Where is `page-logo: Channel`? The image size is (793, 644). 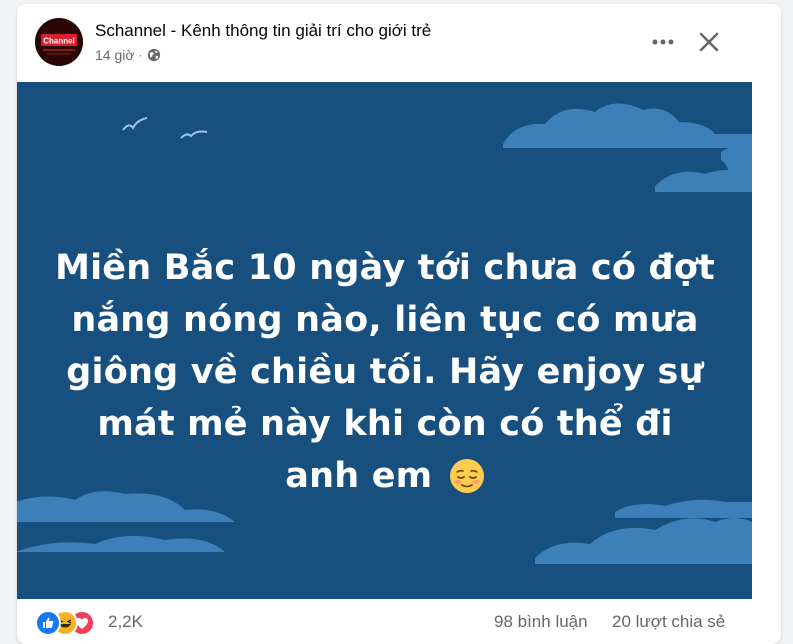 page-logo: Channel is located at coordinates (59, 42).